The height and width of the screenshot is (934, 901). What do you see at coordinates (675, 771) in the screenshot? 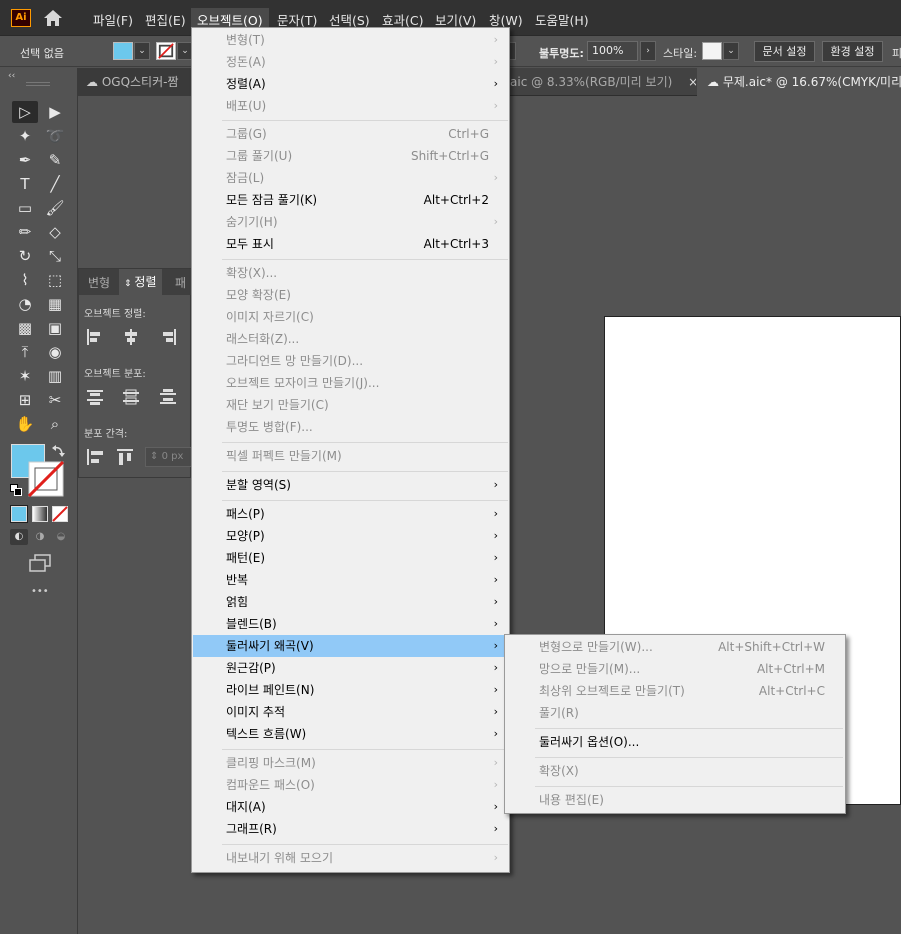
I see `envelope-menu-item: 확장(X)` at bounding box center [675, 771].